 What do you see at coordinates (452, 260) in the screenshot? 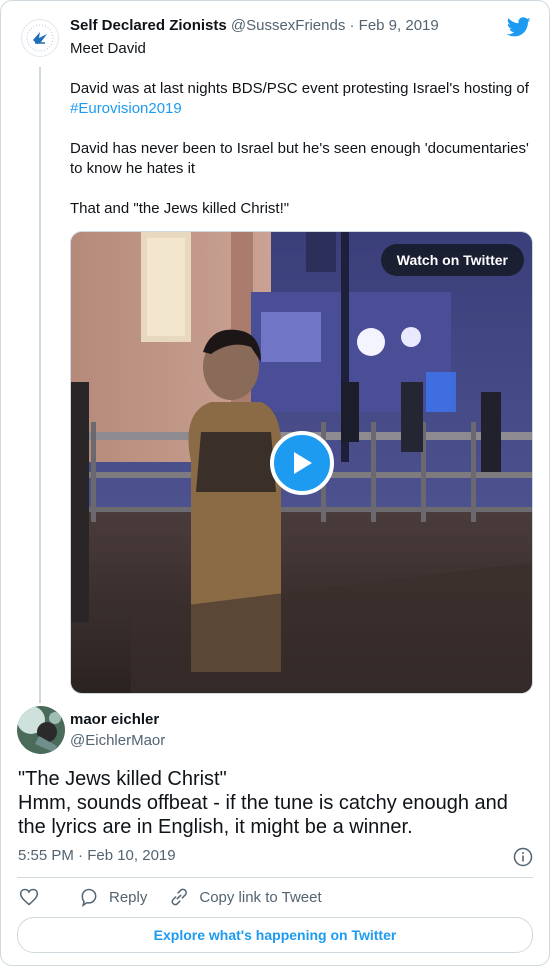
I see `watch-on-twitter-button: Watch on Twitter` at bounding box center [452, 260].